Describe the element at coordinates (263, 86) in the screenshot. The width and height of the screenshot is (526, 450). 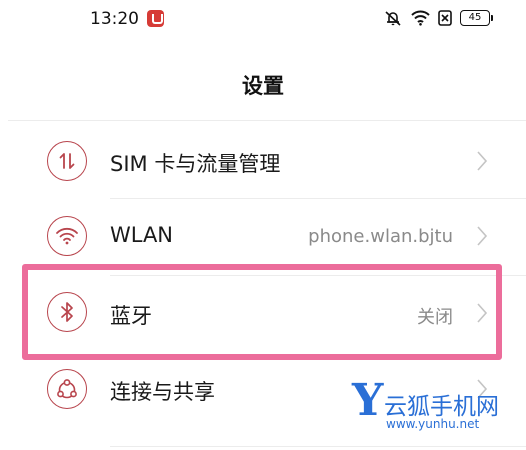
I see `page-title: 设置` at that location.